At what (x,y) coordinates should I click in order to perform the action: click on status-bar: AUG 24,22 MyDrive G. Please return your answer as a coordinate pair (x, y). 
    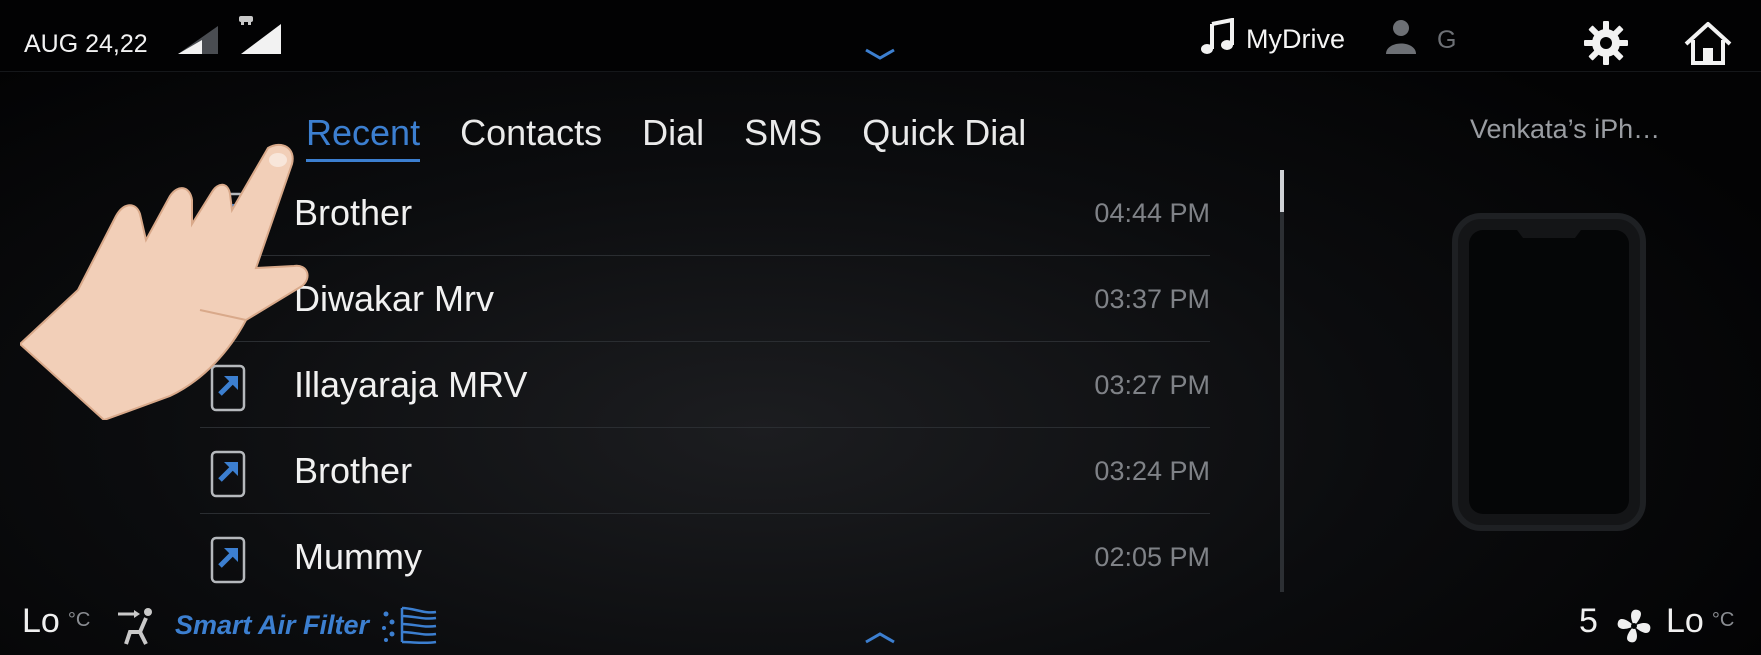
    Looking at the image, I should click on (880, 36).